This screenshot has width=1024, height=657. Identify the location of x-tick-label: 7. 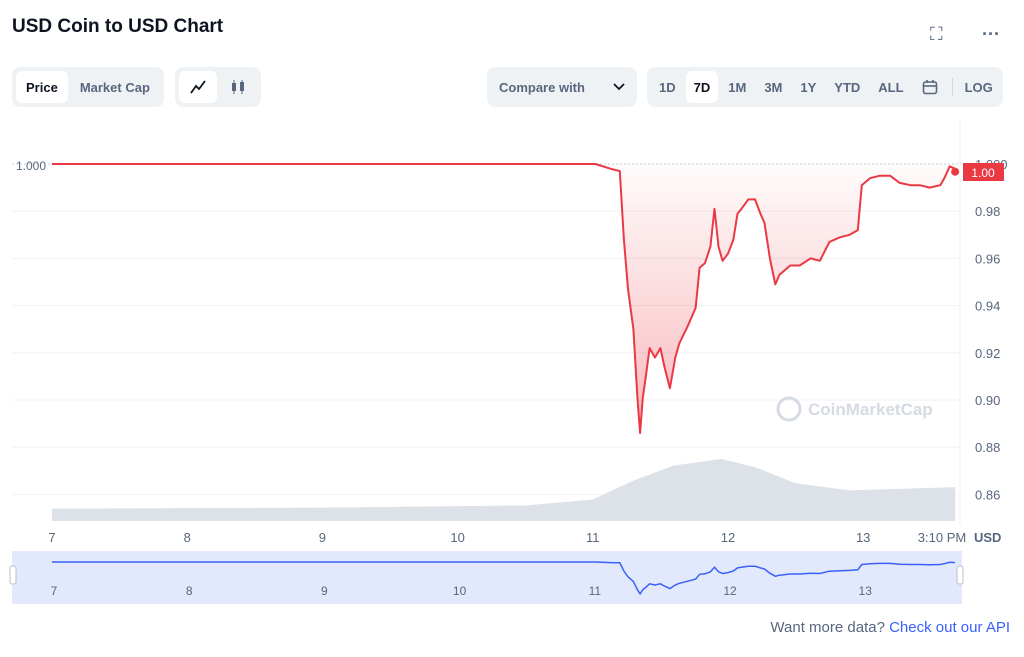
(51, 537).